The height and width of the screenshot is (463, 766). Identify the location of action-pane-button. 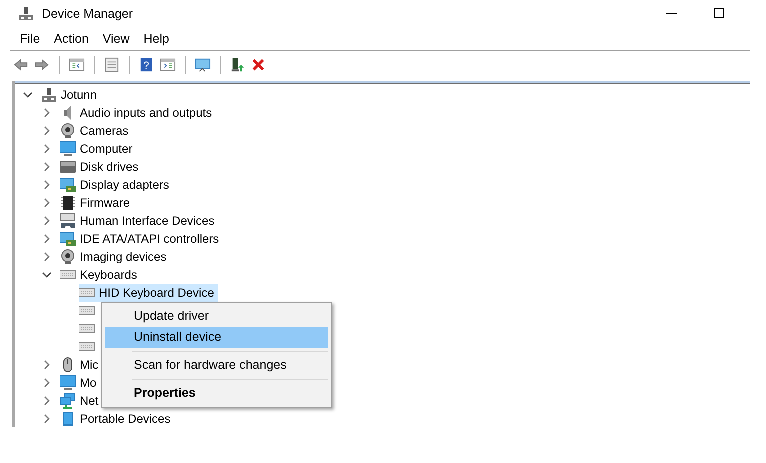
(168, 65).